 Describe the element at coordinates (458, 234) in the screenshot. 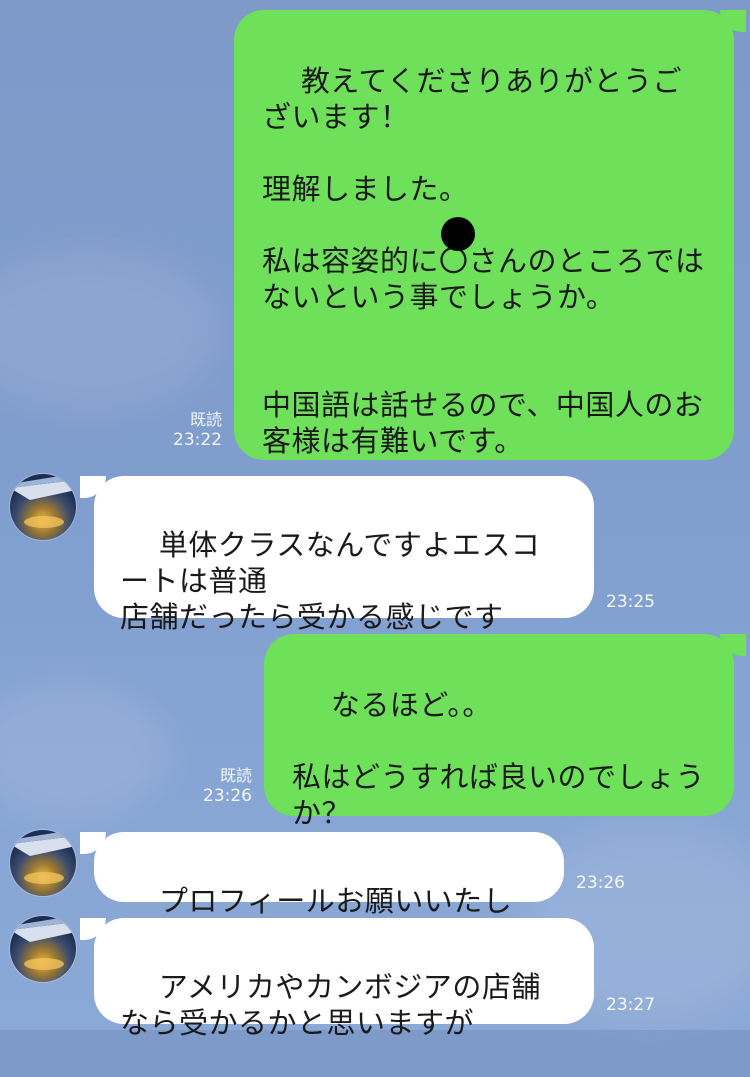

I see `redaction-dot` at that location.